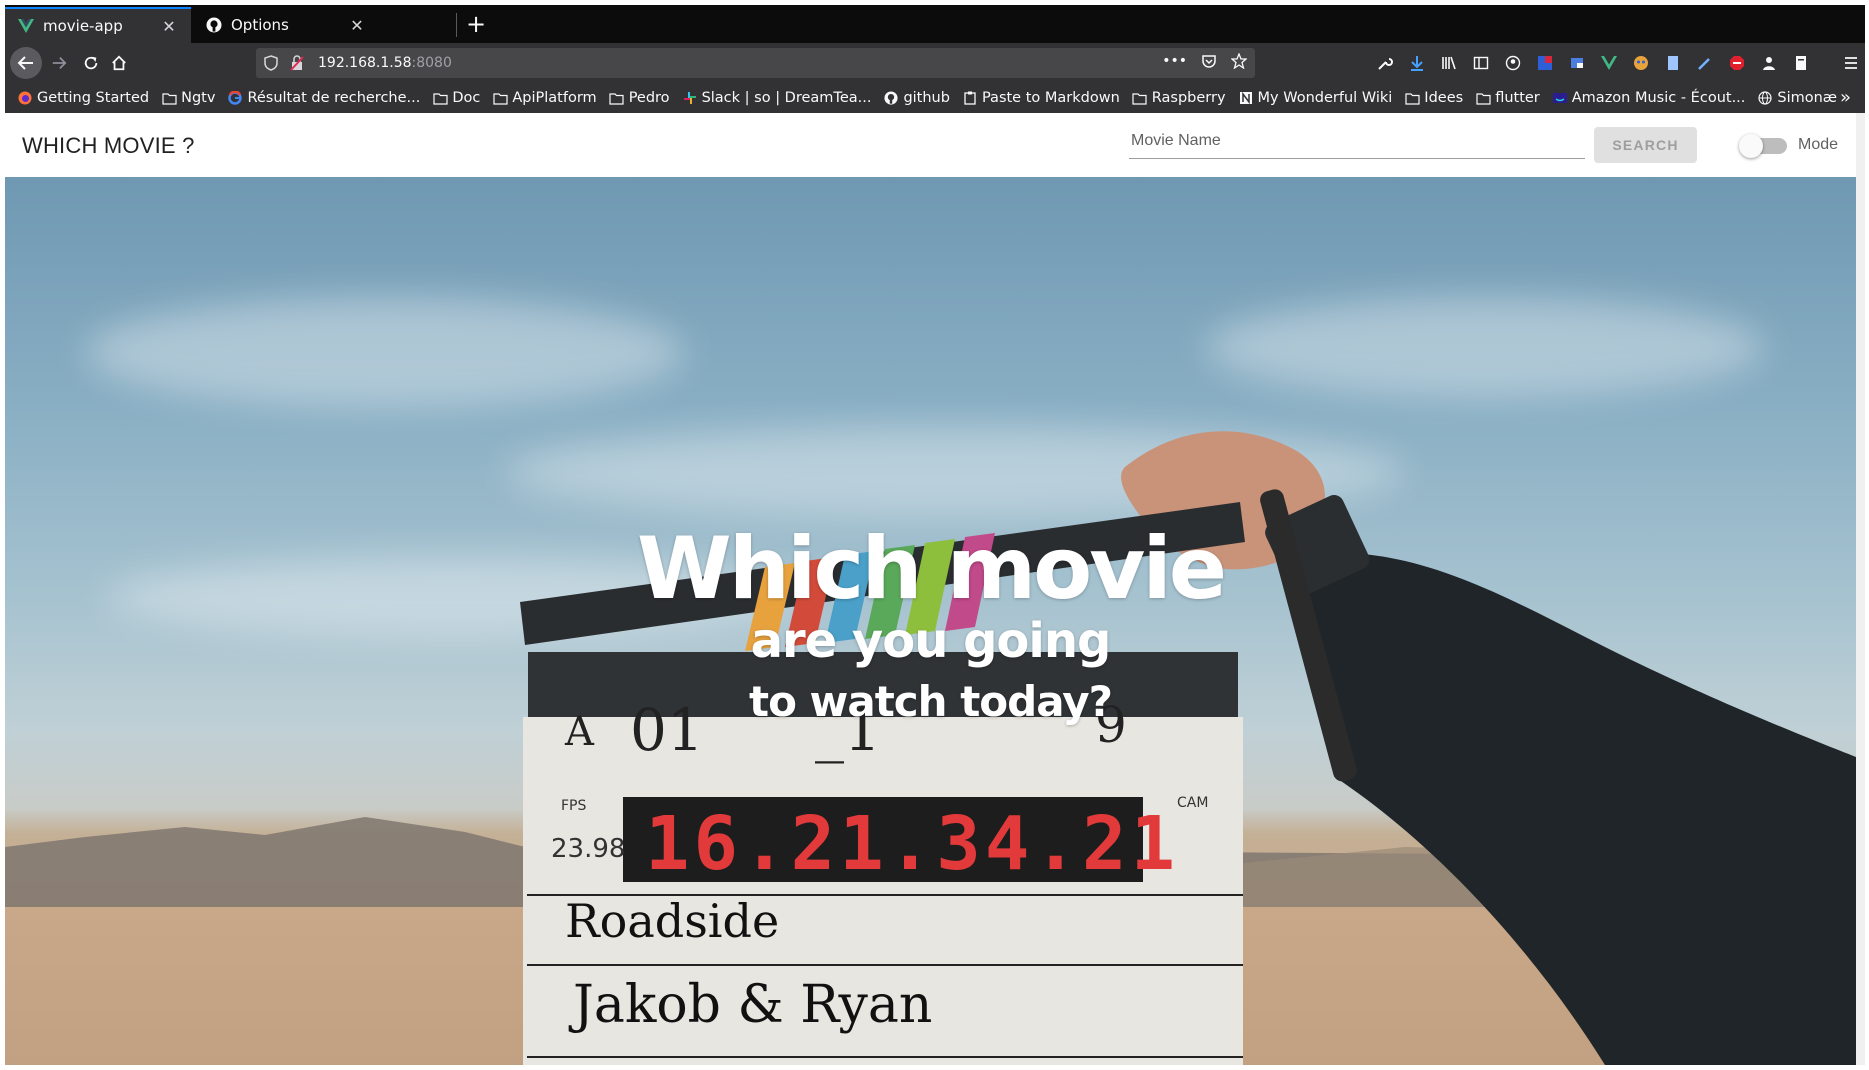 The width and height of the screenshot is (1869, 1070). Describe the element at coordinates (573, 806) in the screenshot. I see `svg-text: FPS` at that location.